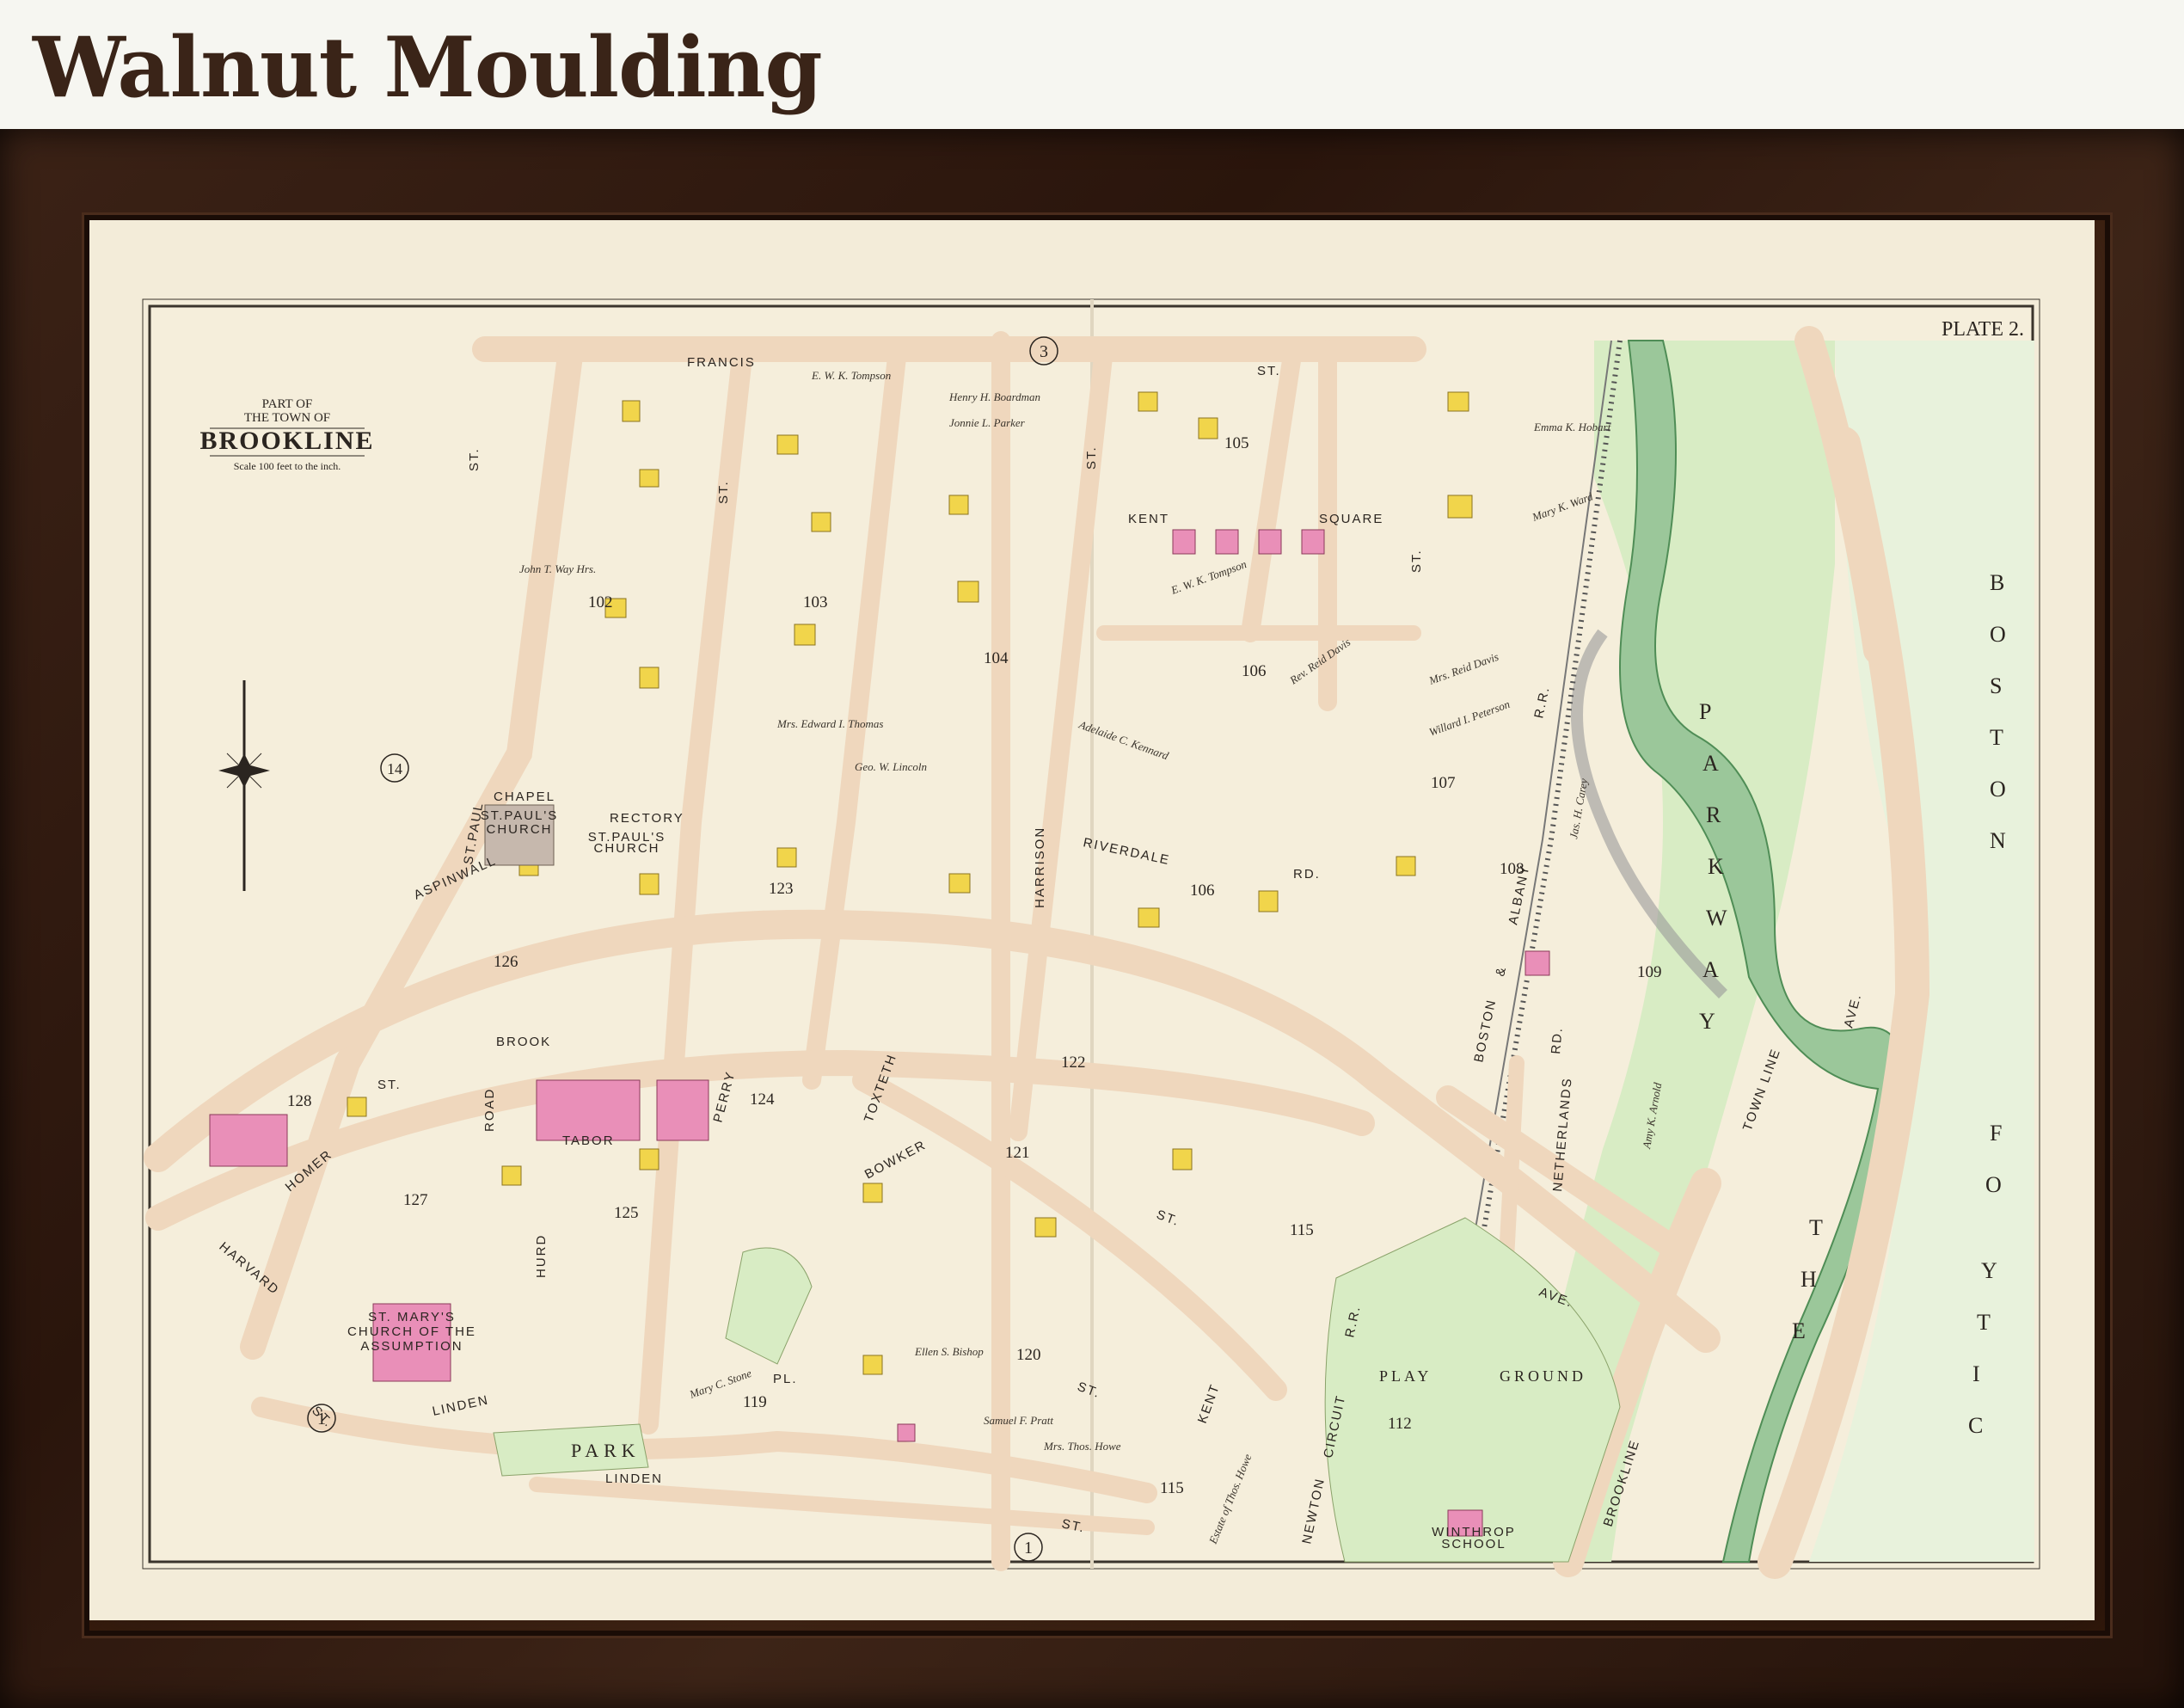 This screenshot has height=1708, width=2184. I want to click on svg-text: 109, so click(1650, 972).